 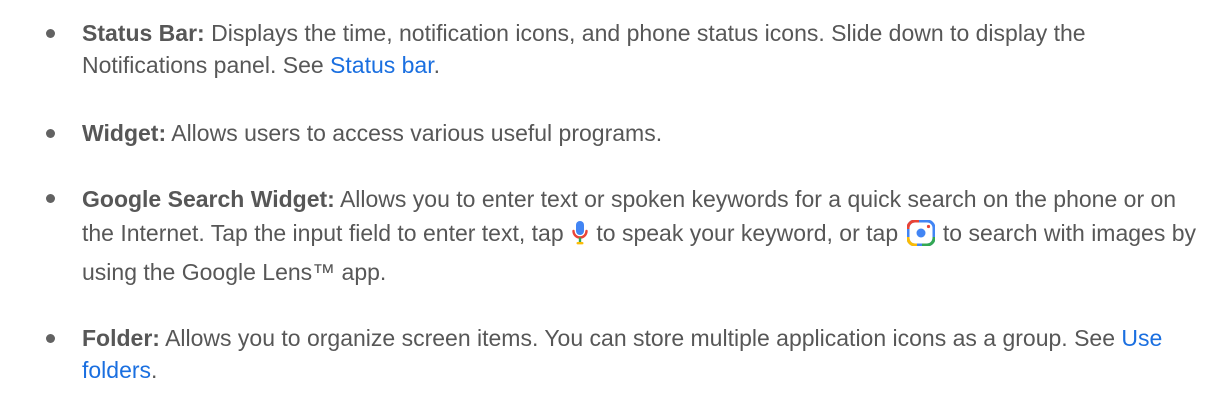 What do you see at coordinates (580, 237) in the screenshot?
I see `microphone-icon` at bounding box center [580, 237].